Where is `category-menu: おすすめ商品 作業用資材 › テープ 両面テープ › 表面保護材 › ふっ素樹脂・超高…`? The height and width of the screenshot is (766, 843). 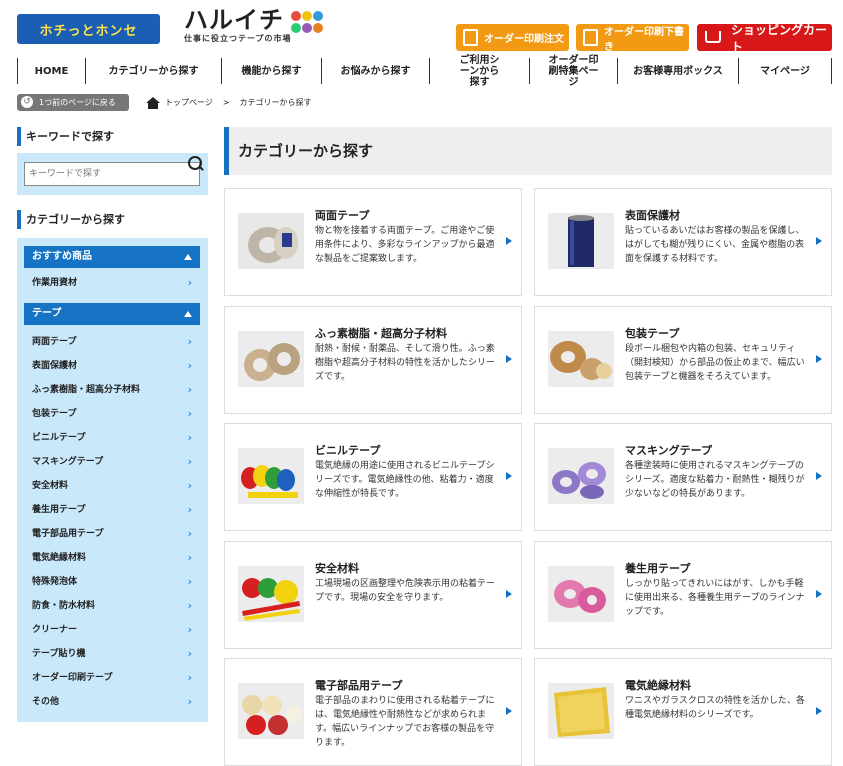
category-menu: おすすめ商品 作業用資材 › テープ 両面テープ › 表面保護材 › ふっ素樹脂・超高… is located at coordinates (112, 480).